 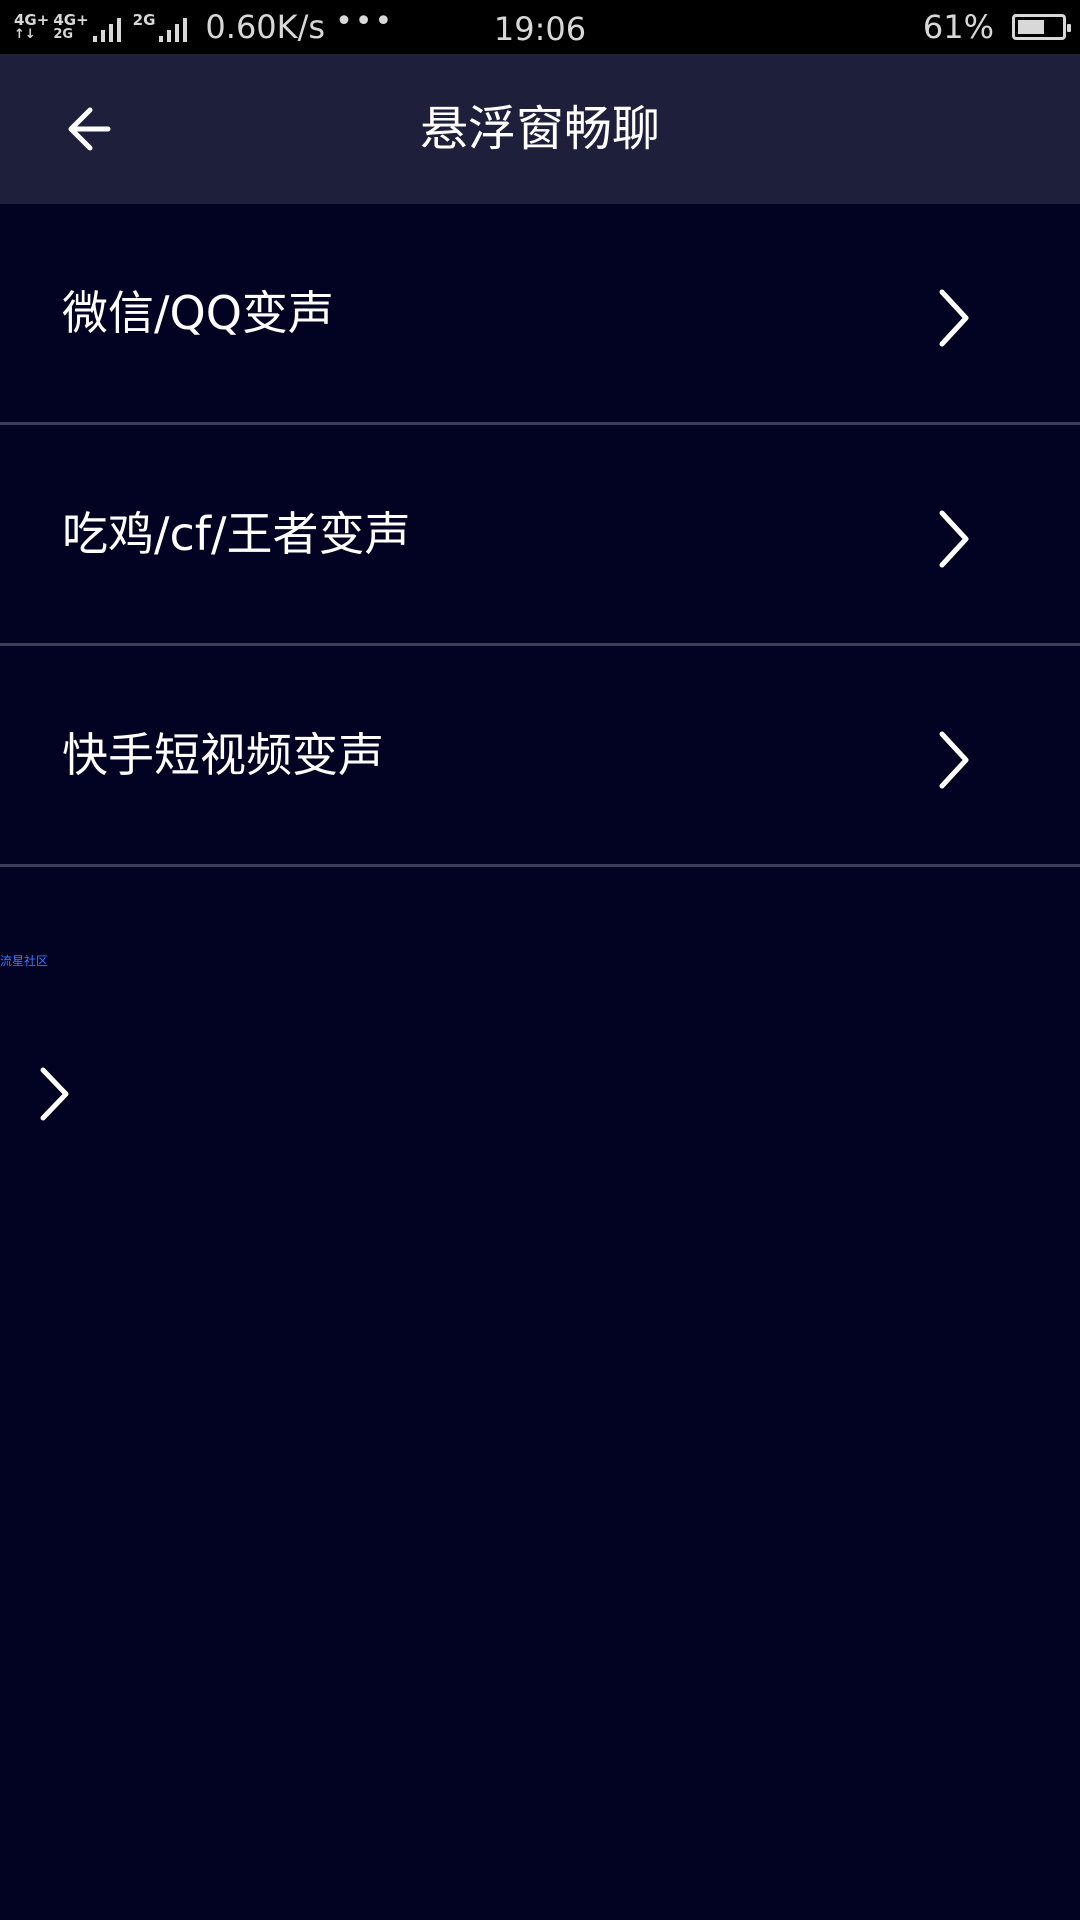 What do you see at coordinates (1031, 27) in the screenshot?
I see `battery-level` at bounding box center [1031, 27].